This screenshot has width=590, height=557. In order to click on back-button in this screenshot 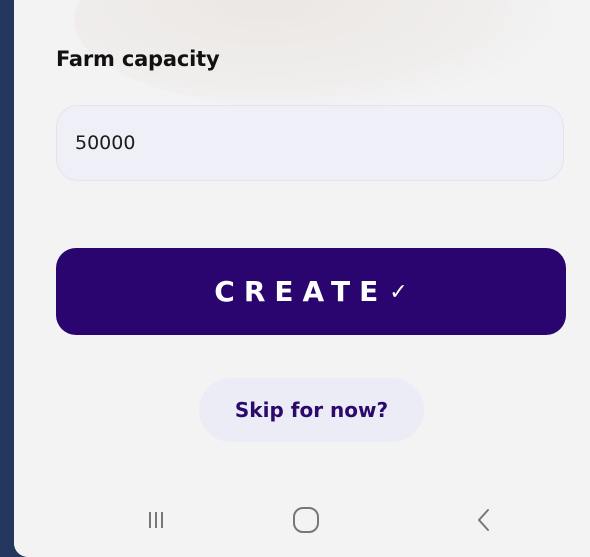, I will do `click(484, 520)`.